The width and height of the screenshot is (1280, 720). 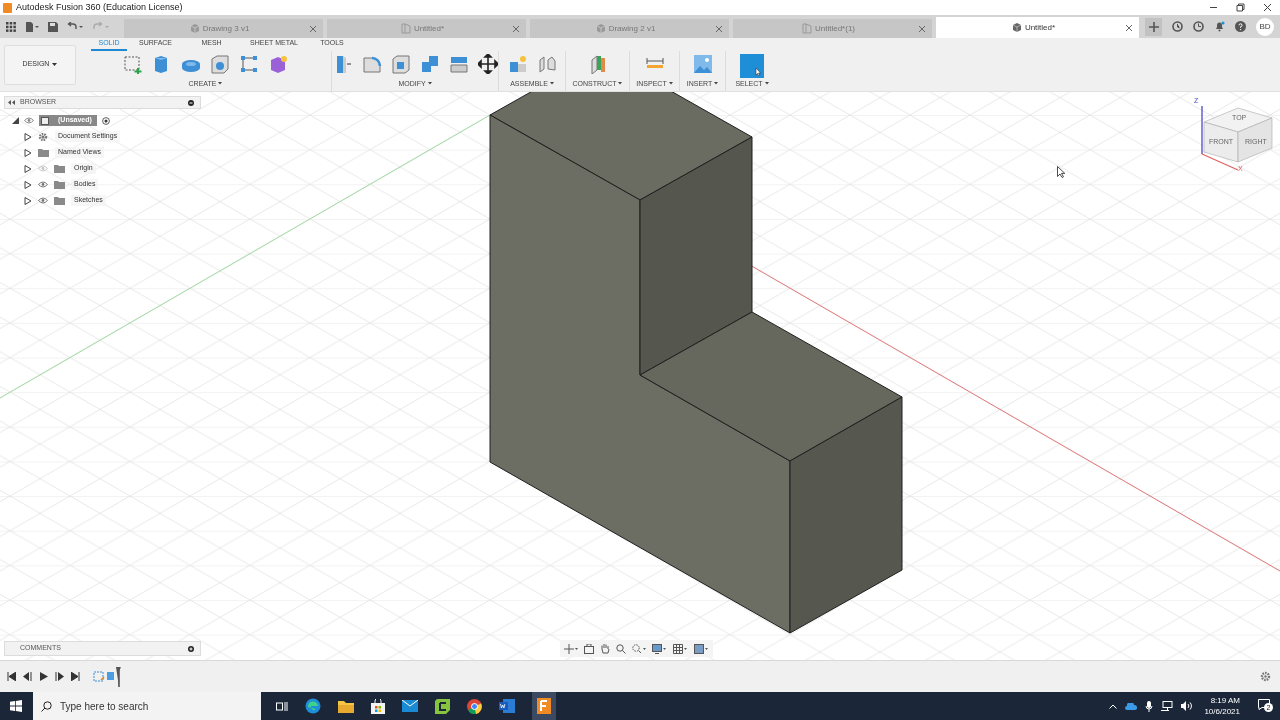 I want to click on search-field: Type here to search, so click(x=147, y=706).